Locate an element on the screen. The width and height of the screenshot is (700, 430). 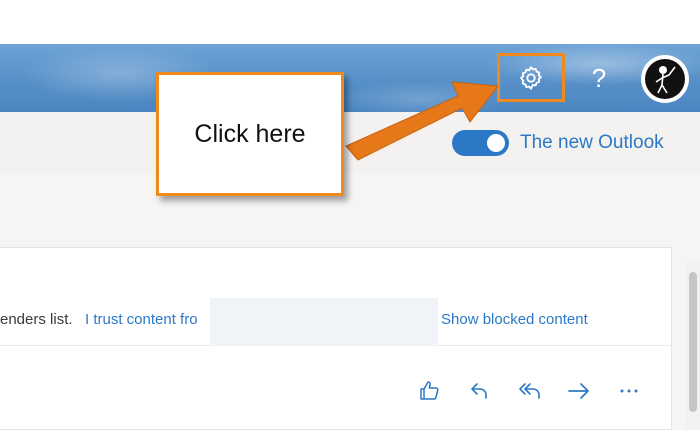
callout-text: Click here is located at coordinates (250, 133).